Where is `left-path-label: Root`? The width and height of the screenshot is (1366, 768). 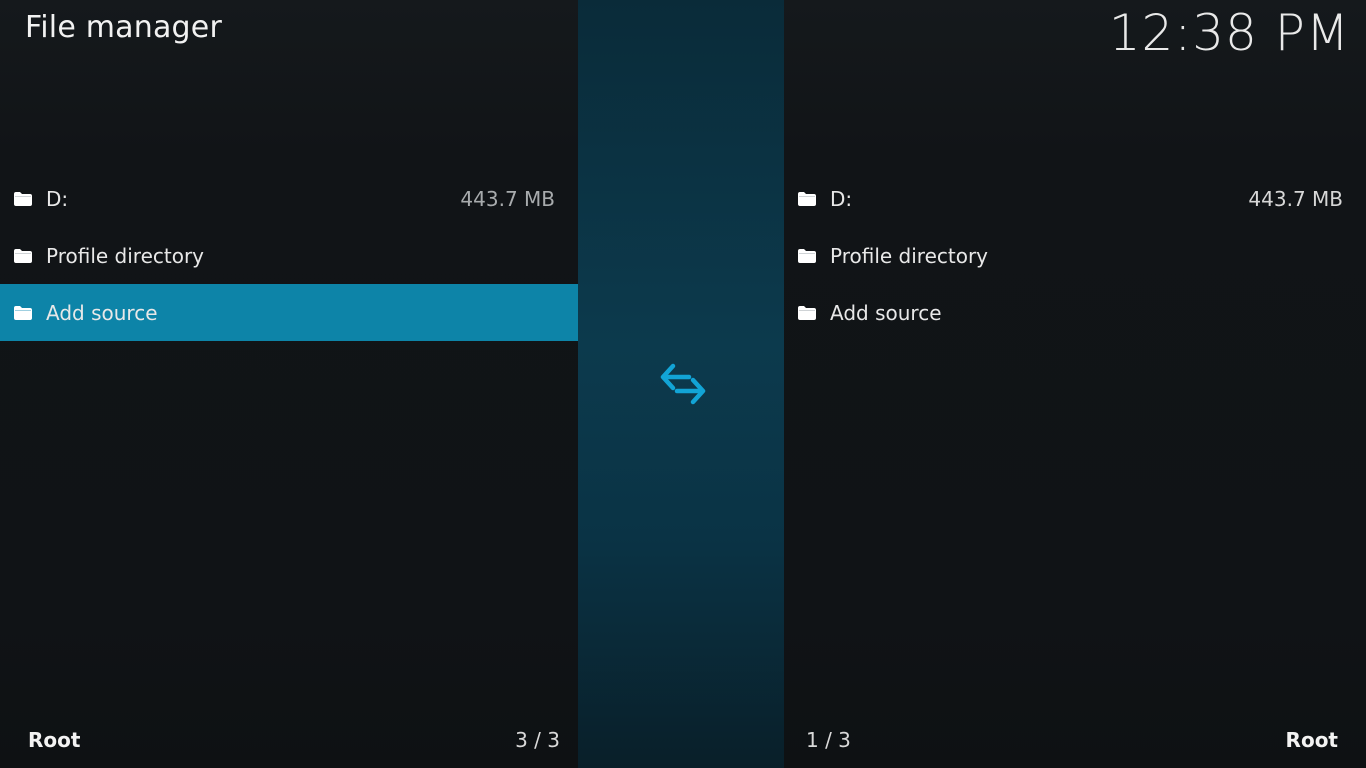 left-path-label: Root is located at coordinates (54, 740).